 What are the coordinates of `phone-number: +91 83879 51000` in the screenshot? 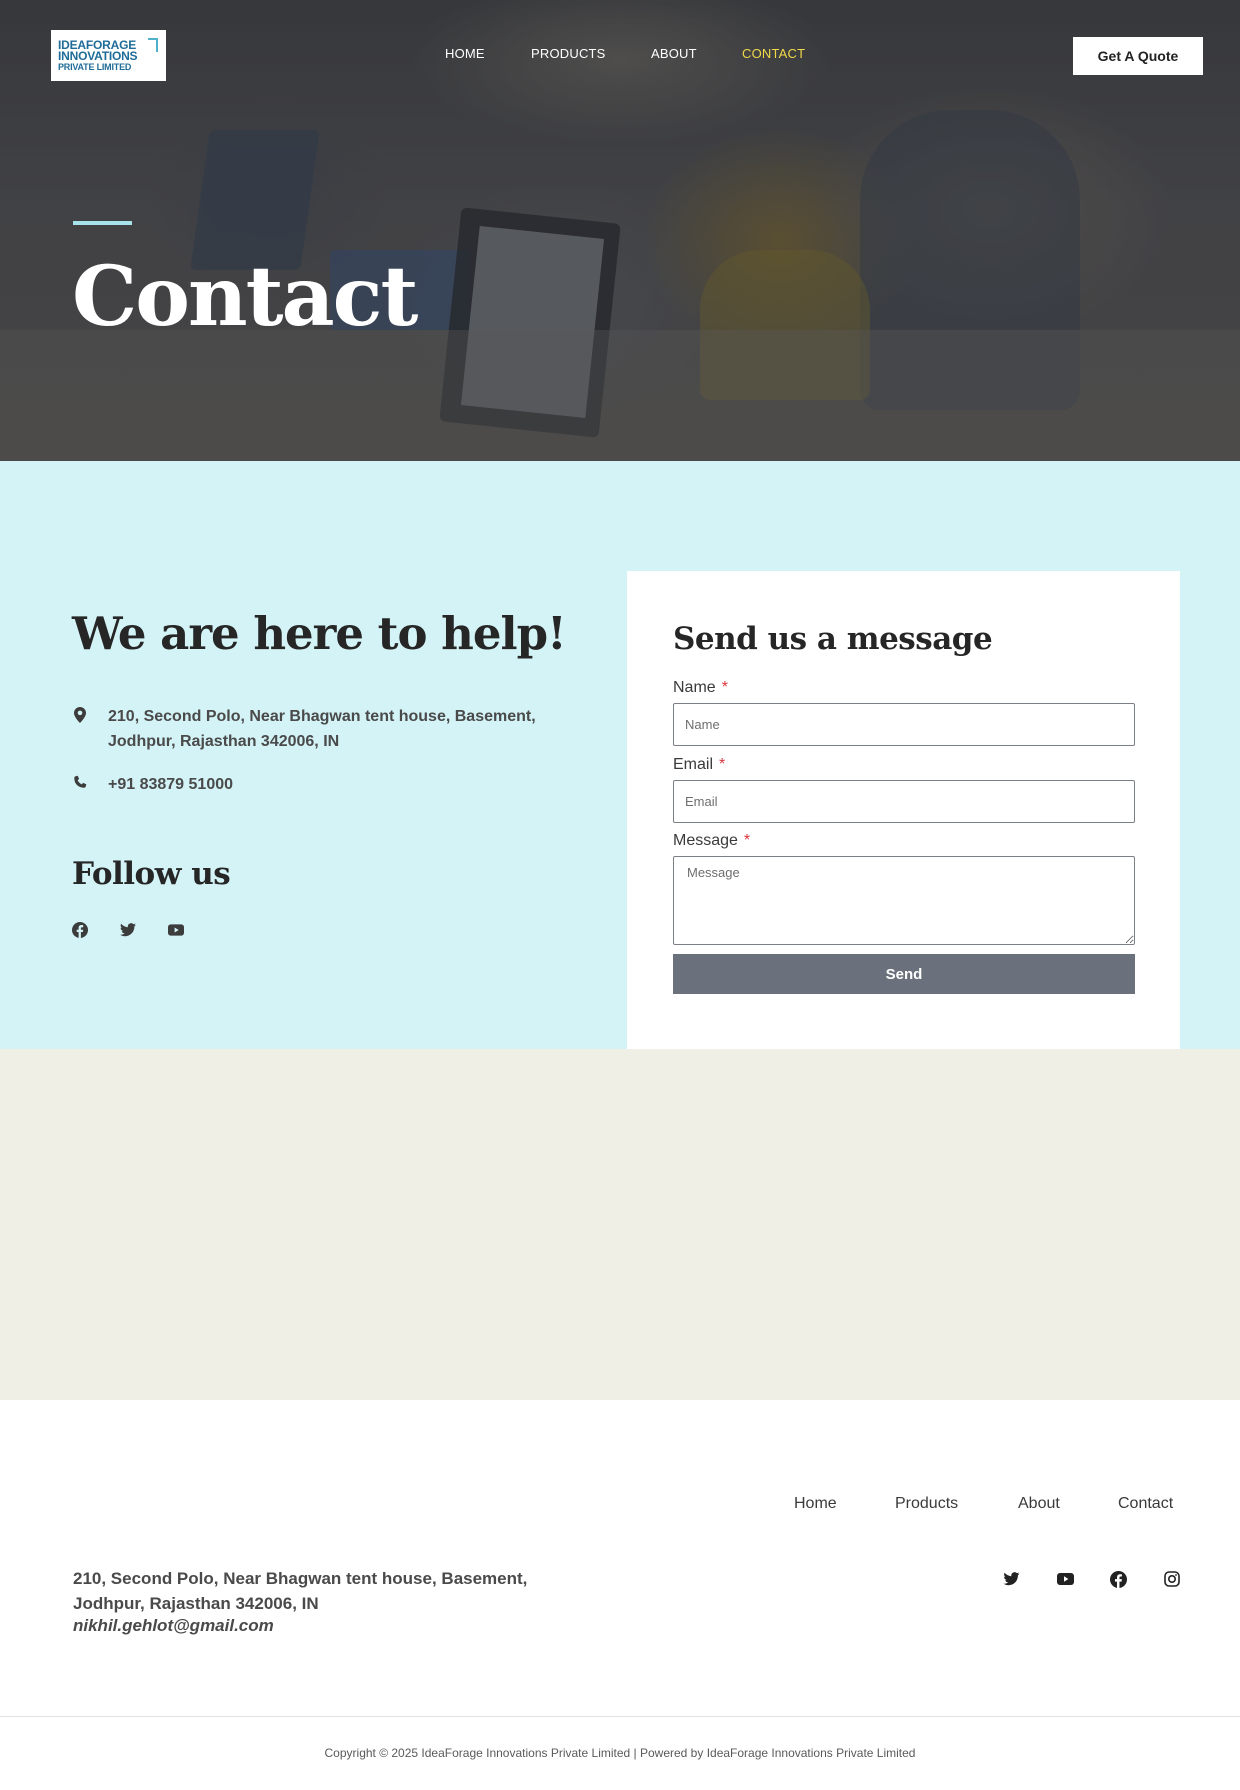 It's located at (170, 784).